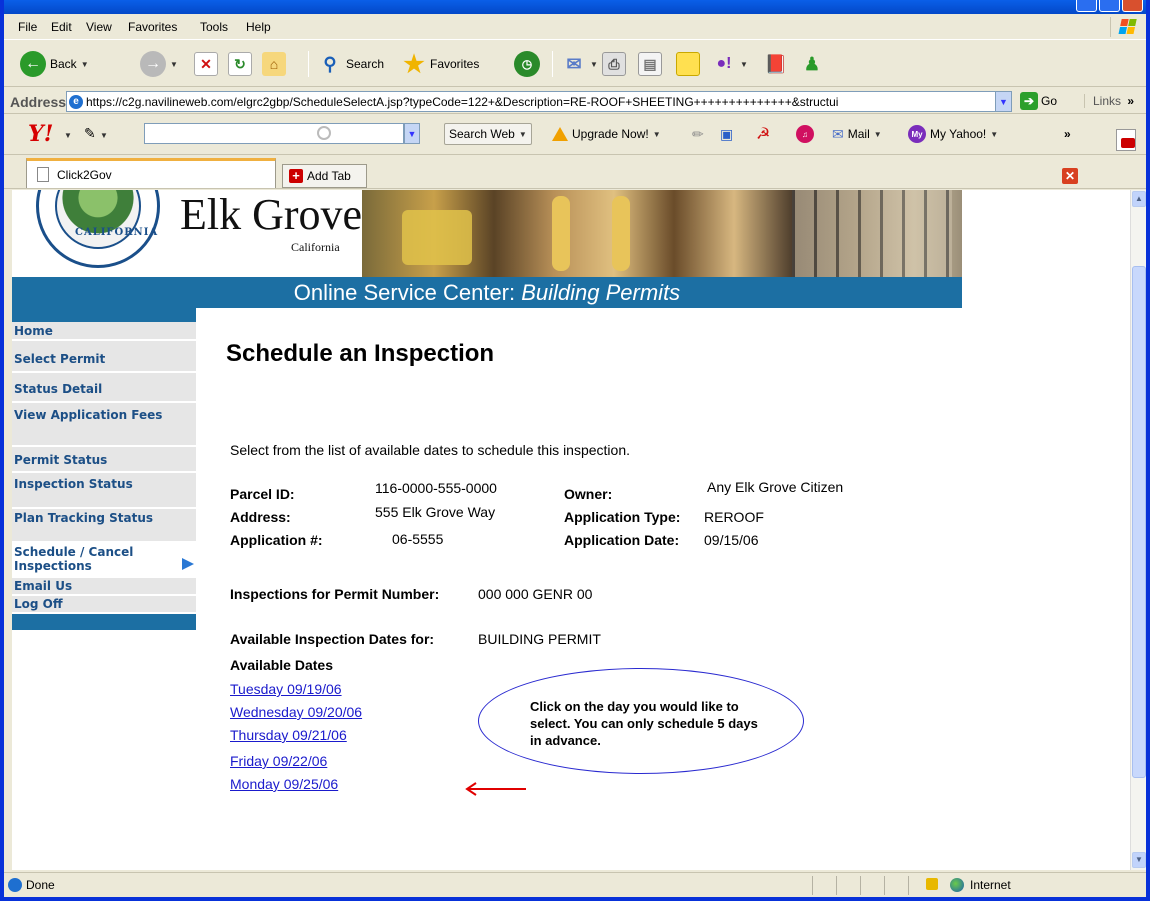 Image resolution: width=1150 pixels, height=901 pixels. I want to click on globe-icon, so click(957, 885).